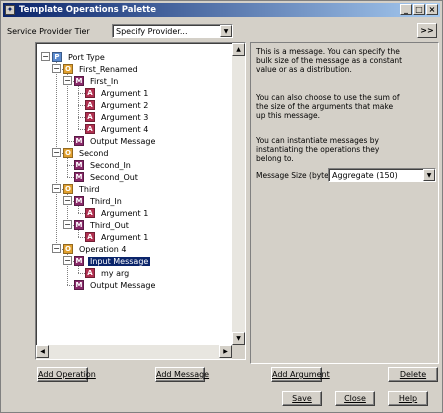  What do you see at coordinates (300, 374) in the screenshot?
I see `add-argument-button: Add Argument` at bounding box center [300, 374].